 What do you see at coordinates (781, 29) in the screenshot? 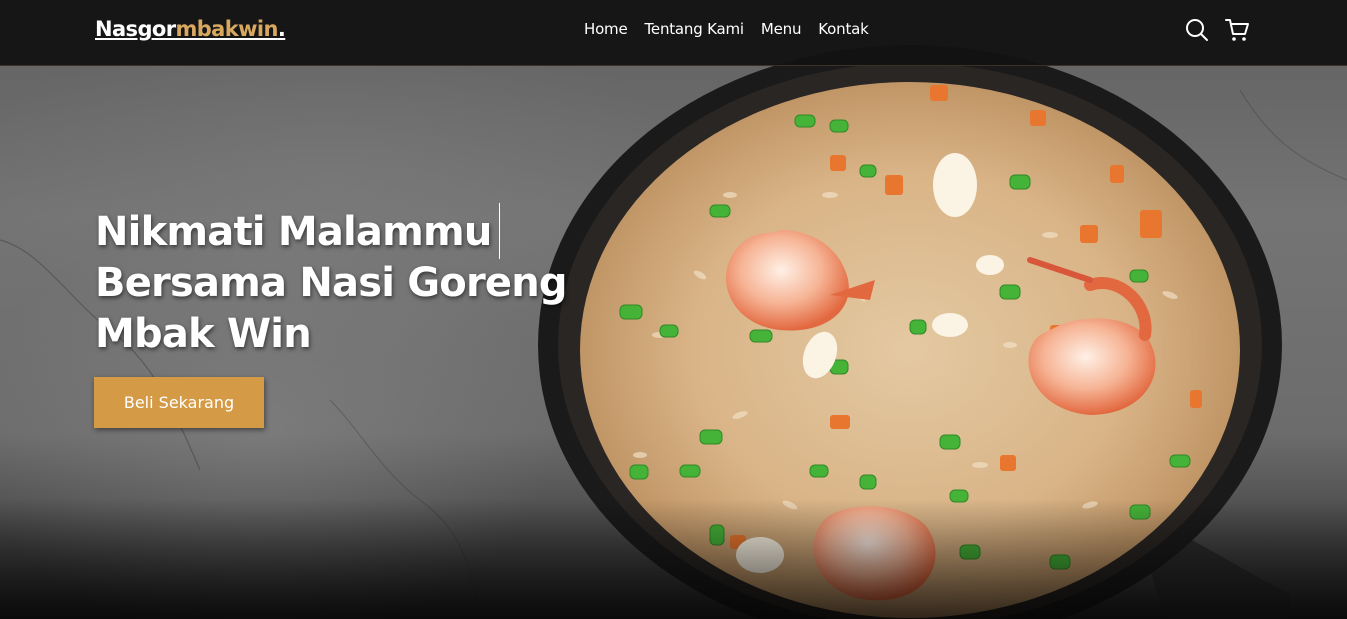
I see `nav-link-menu: Menu` at bounding box center [781, 29].